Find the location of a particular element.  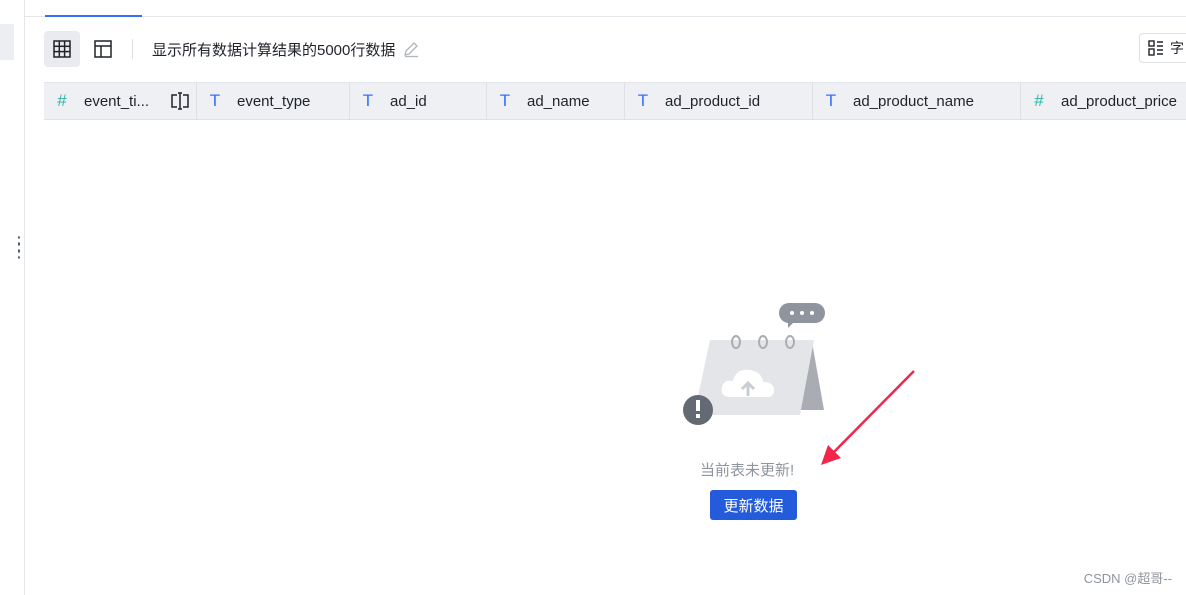

table-description: 显示所有数据计算结果的5000行数据 is located at coordinates (274, 50).